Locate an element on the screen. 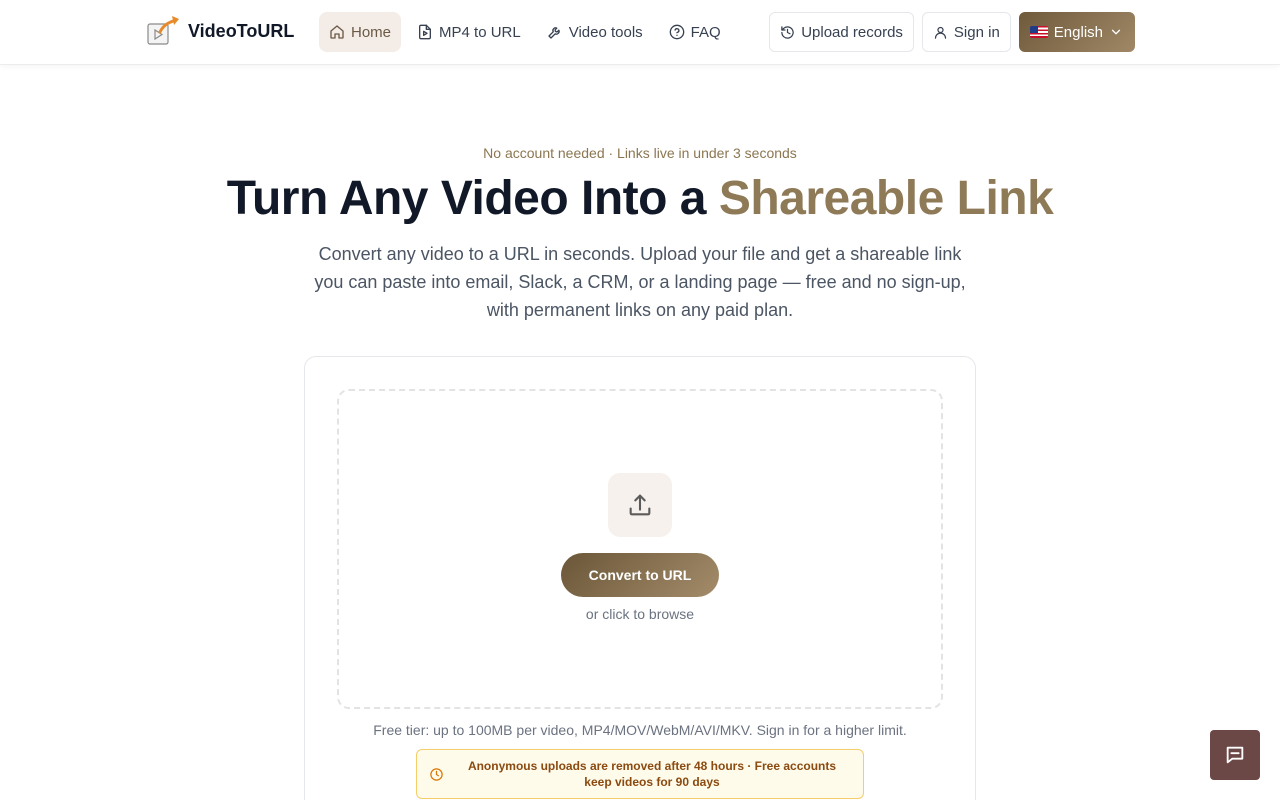 The height and width of the screenshot is (800, 1280). header-actions: Upload records Sign in English is located at coordinates (952, 32).